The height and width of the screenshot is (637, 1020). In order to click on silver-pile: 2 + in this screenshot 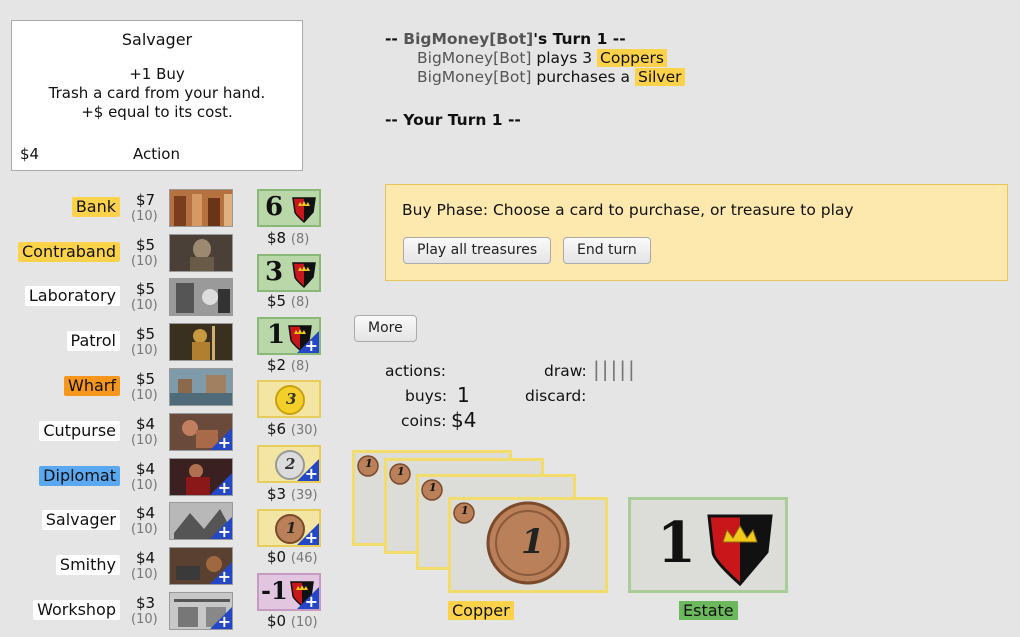, I will do `click(289, 464)`.